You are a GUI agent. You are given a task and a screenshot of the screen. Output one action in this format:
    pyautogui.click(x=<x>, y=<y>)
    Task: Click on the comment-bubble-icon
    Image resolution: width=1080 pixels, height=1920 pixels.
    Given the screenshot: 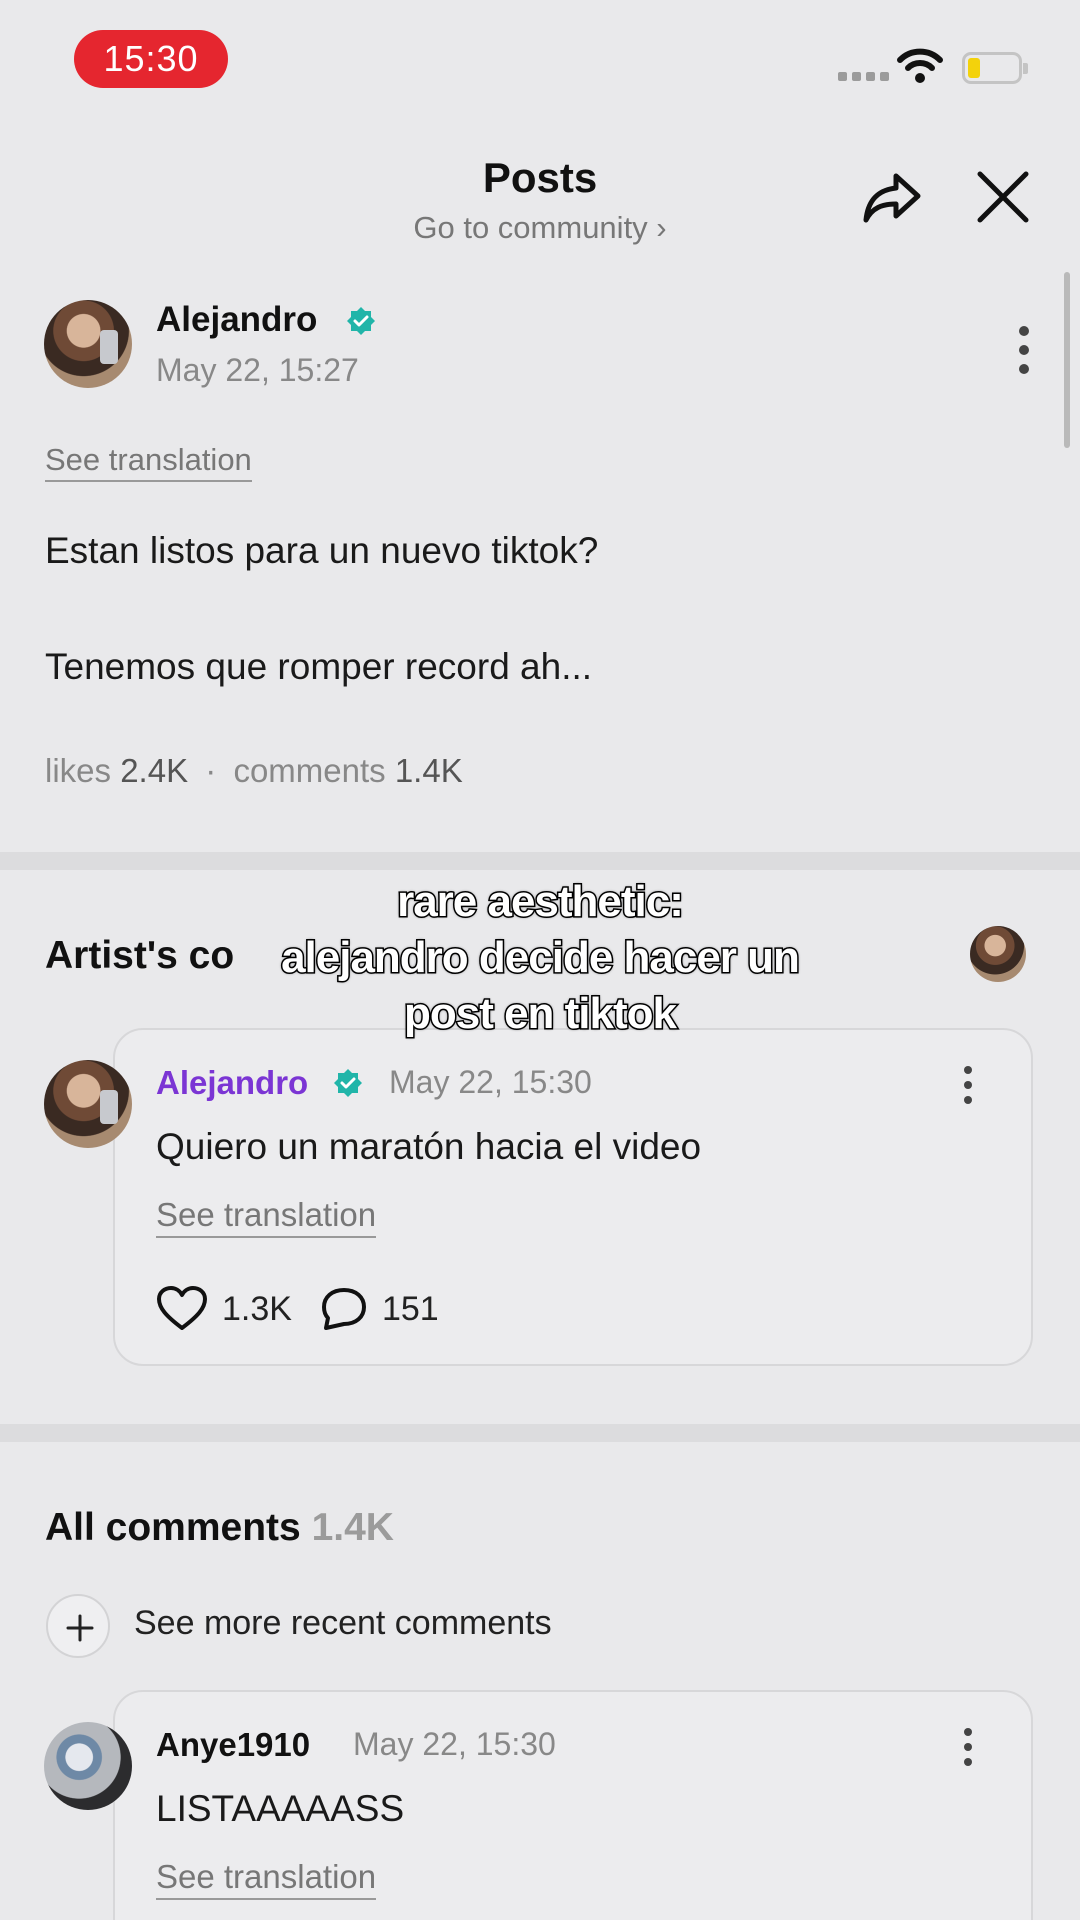 What is the action you would take?
    pyautogui.click(x=344, y=1309)
    